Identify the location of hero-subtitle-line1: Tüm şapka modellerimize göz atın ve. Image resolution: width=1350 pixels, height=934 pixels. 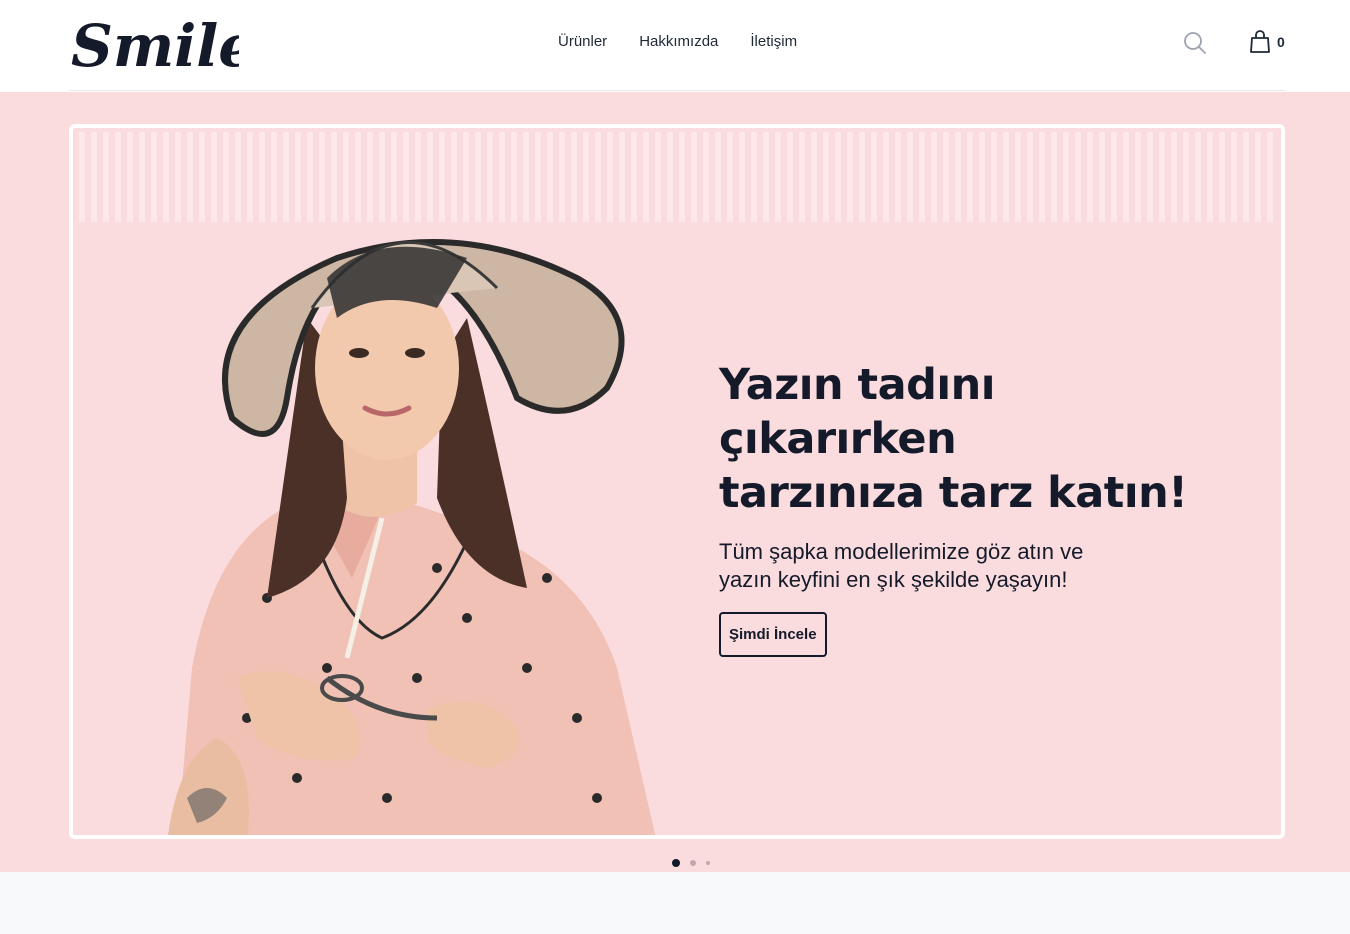
(901, 551).